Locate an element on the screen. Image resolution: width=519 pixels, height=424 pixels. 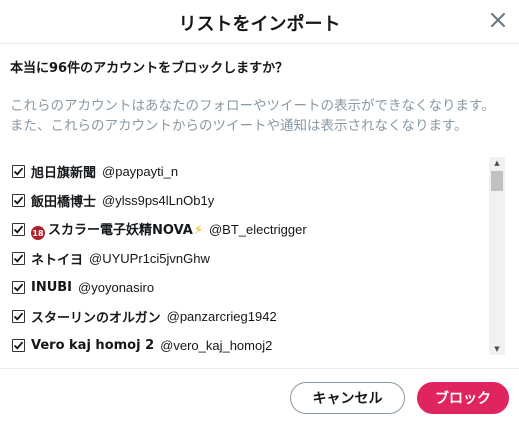
cancel-button: キャンセル is located at coordinates (347, 398).